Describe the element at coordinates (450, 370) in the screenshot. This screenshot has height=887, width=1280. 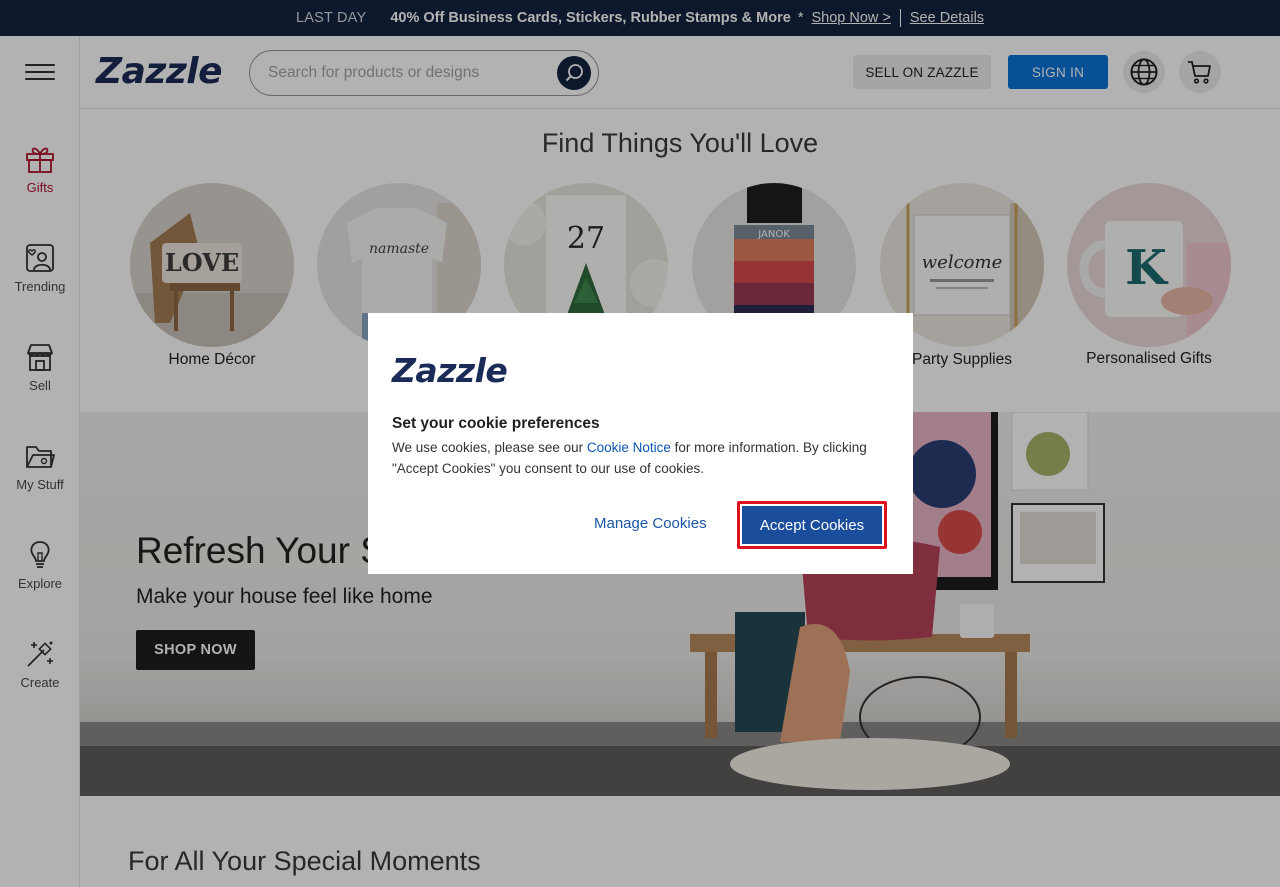
I see `modal-zazzle-logo: Zazzle` at that location.